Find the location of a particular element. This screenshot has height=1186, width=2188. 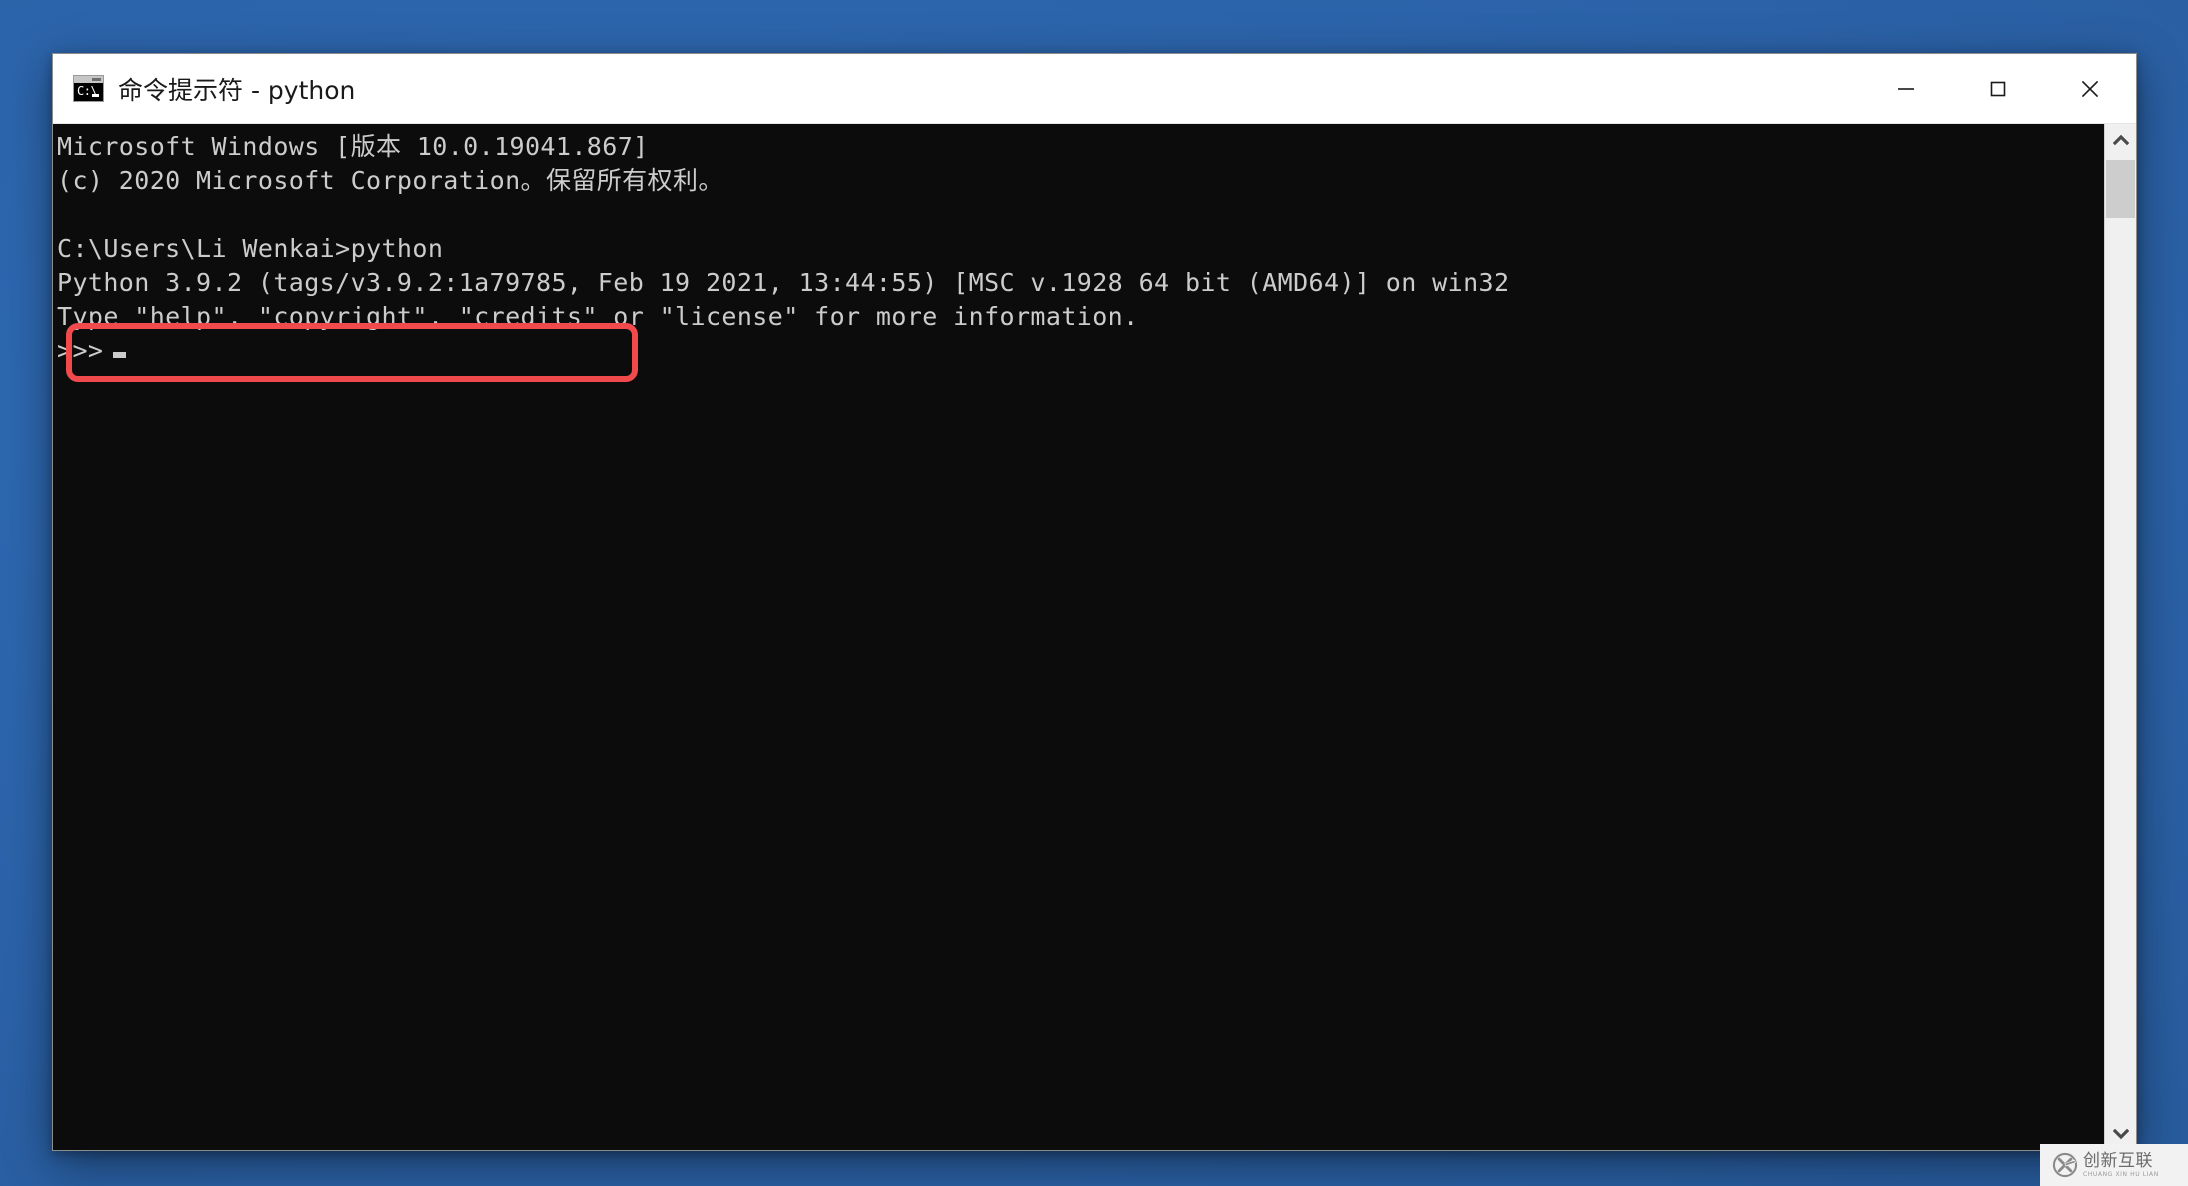

watermark-sub-text: CHUANG XIN HU LIAN is located at coordinates (2121, 1174).